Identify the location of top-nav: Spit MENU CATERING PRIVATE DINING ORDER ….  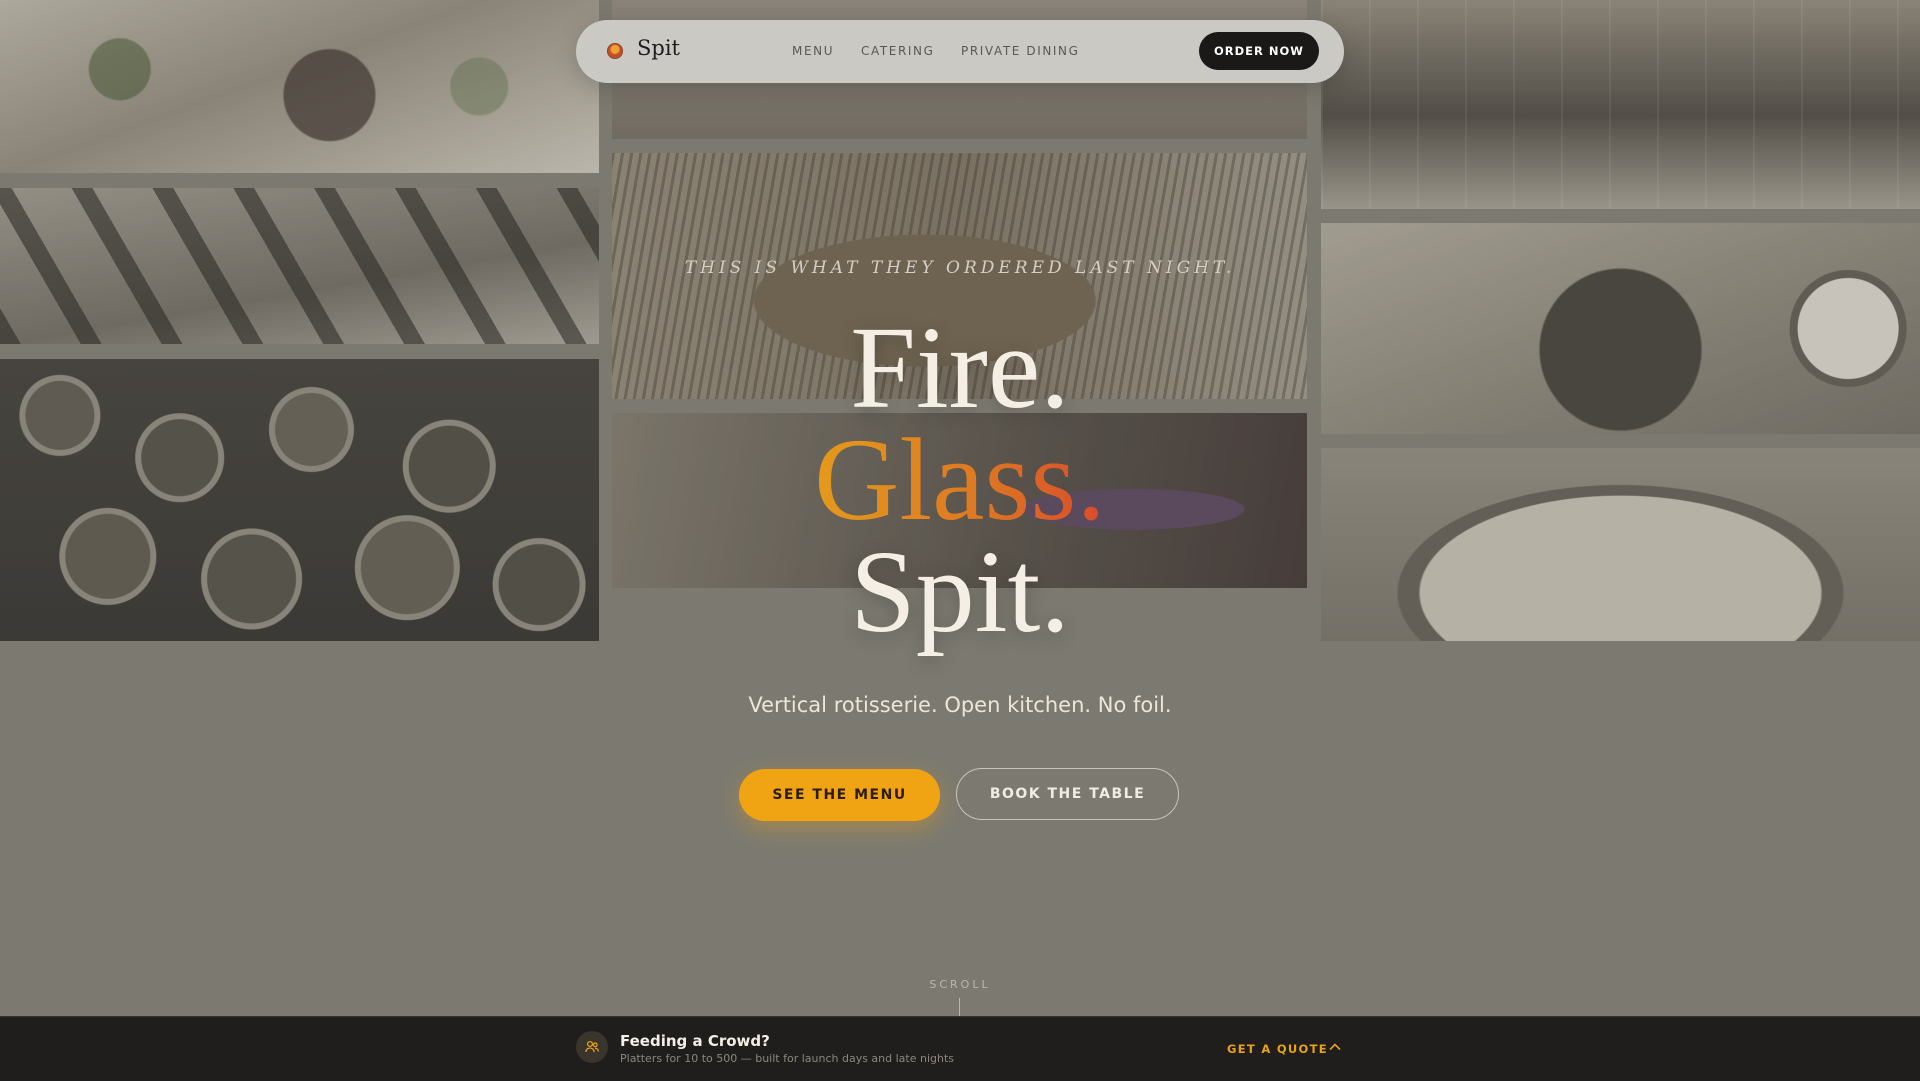
(960, 51).